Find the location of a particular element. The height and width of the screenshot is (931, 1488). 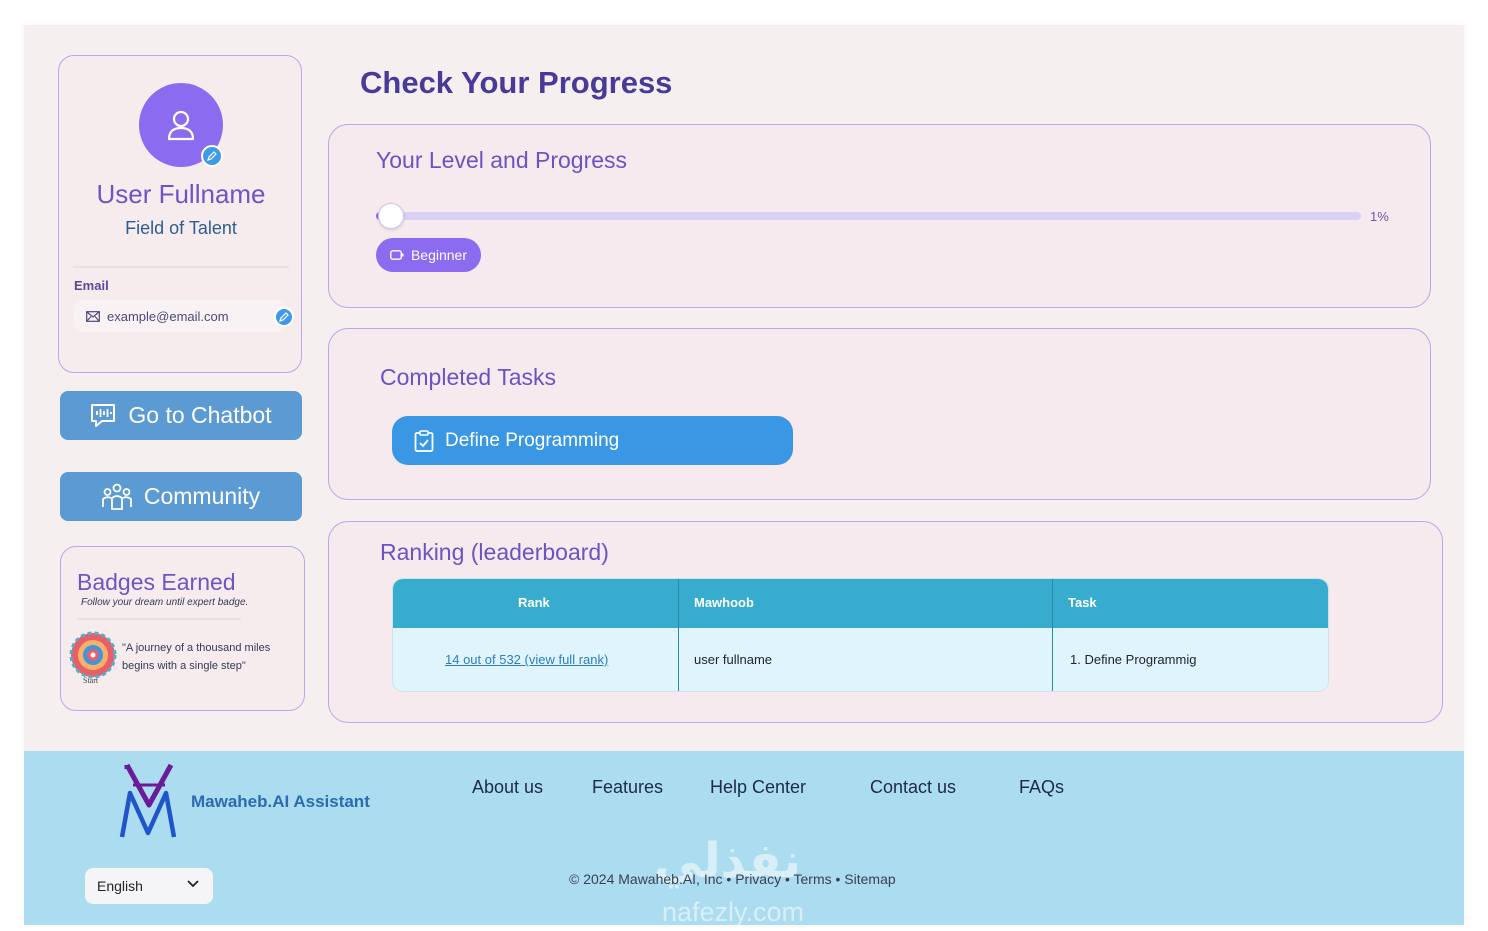

email-field: example@email.com is located at coordinates (184, 316).